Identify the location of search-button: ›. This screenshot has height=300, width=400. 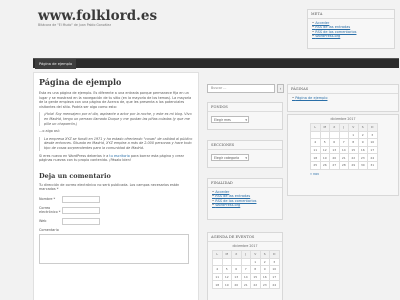
(280, 88).